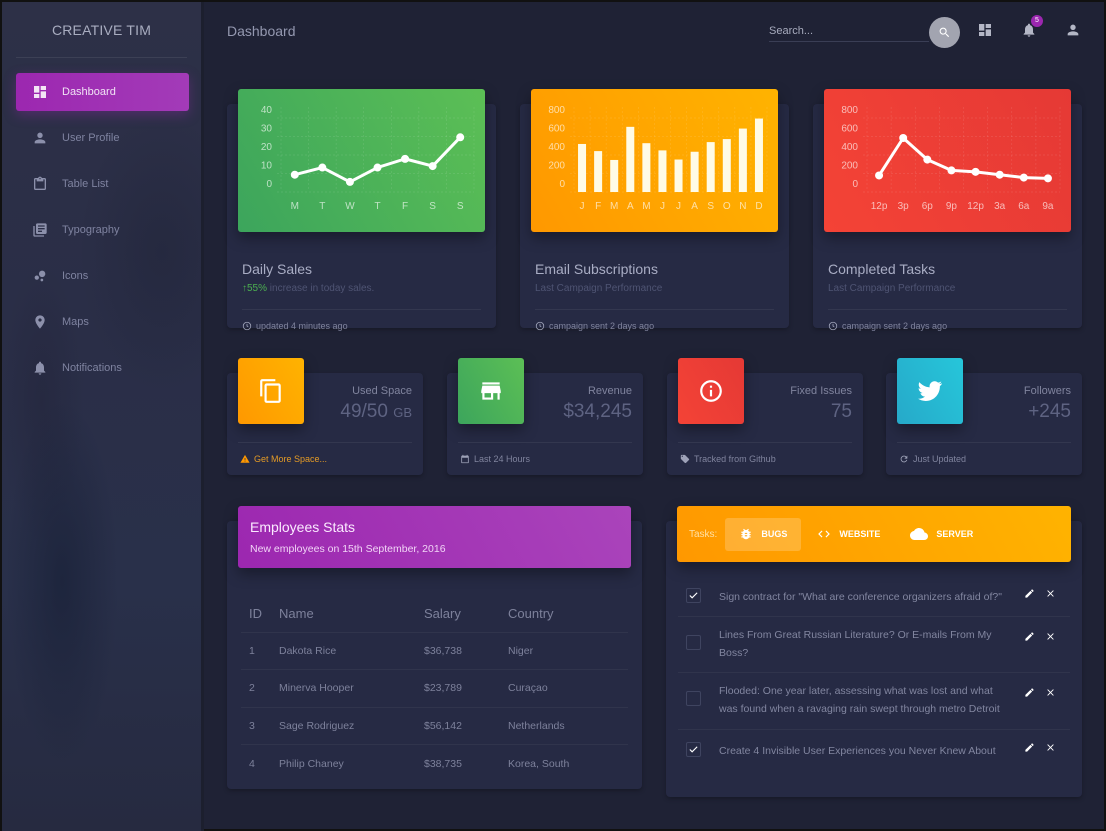  Describe the element at coordinates (630, 206) in the screenshot. I see `x-tick-label: A` at that location.